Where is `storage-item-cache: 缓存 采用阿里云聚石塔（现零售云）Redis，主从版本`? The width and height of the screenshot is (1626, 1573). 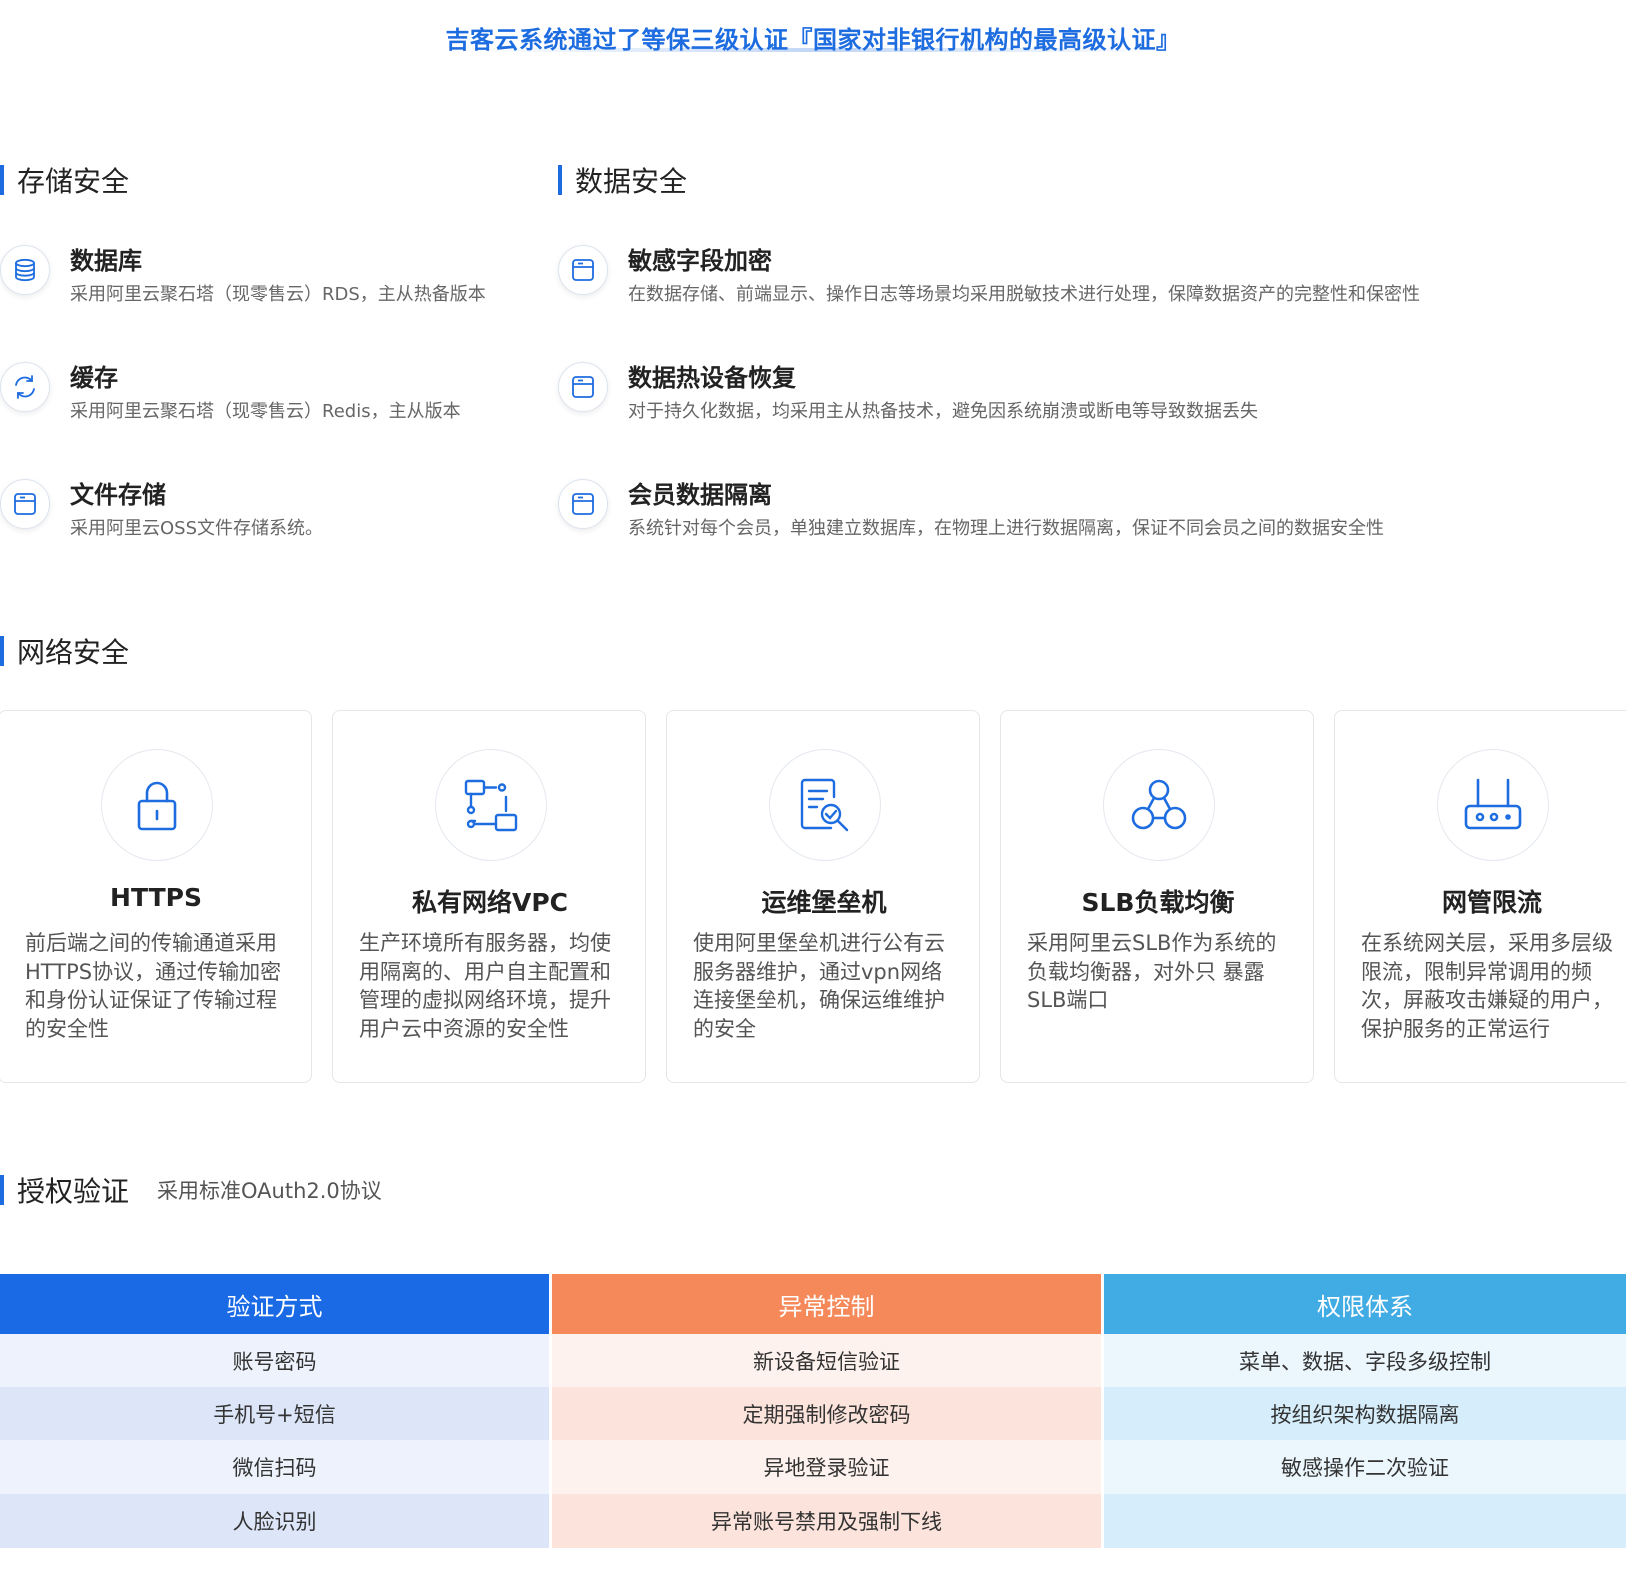 storage-item-cache: 缓存 采用阿里云聚石塔（现零售云）Redis，主从版本 is located at coordinates (270, 397).